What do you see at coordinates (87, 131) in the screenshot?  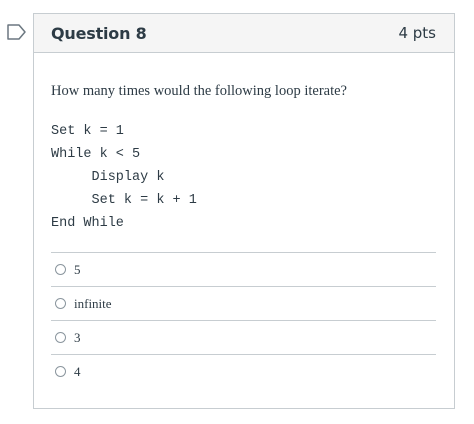 I see `code-line: Set k = 1` at bounding box center [87, 131].